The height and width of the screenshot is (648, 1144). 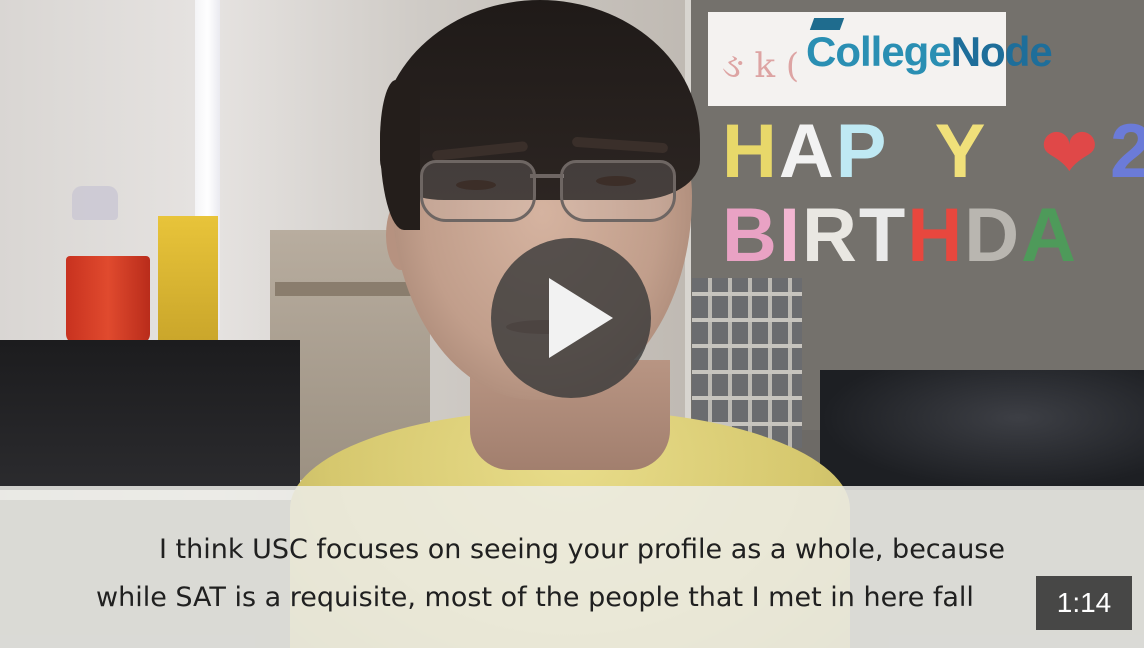 What do you see at coordinates (1069, 153) in the screenshot?
I see `heart-icon: ❤` at bounding box center [1069, 153].